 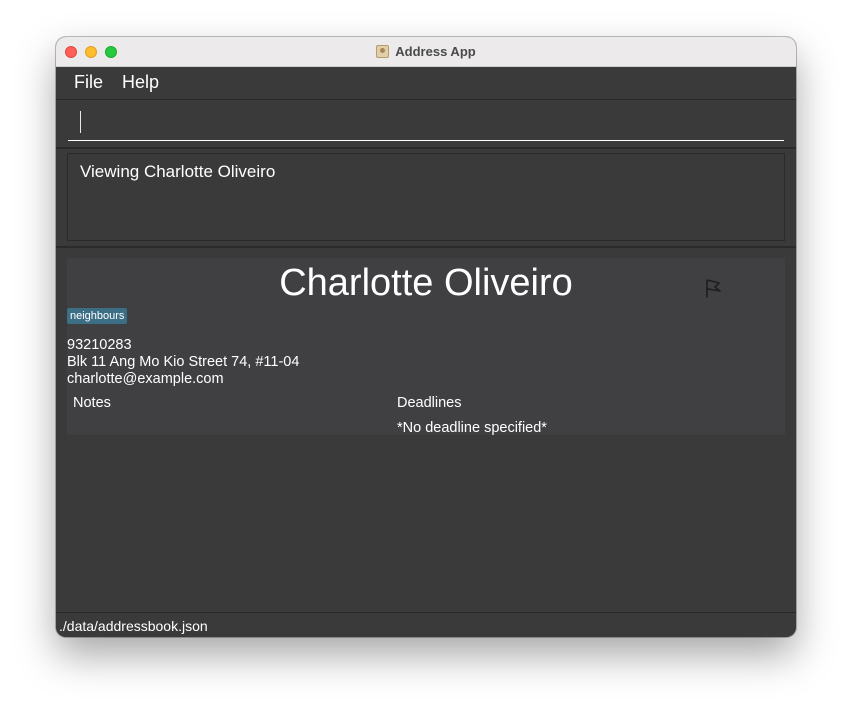 What do you see at coordinates (429, 403) in the screenshot?
I see `deadlines-header: Deadlines` at bounding box center [429, 403].